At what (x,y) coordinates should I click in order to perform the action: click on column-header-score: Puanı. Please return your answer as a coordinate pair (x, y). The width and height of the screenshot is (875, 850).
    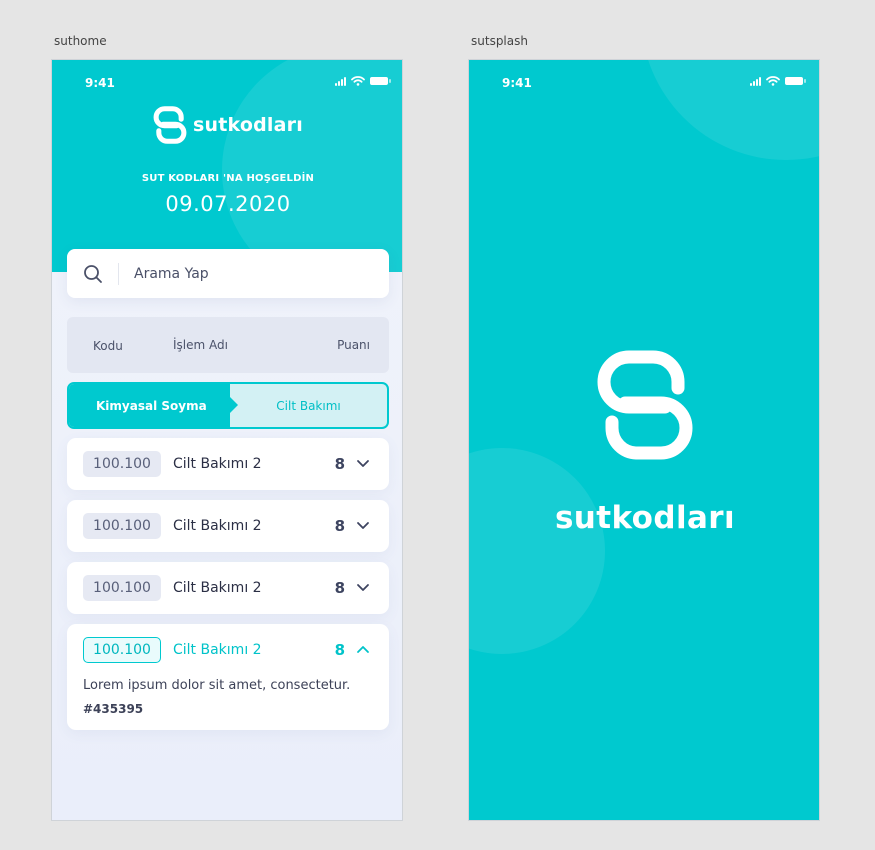
    Looking at the image, I should click on (353, 345).